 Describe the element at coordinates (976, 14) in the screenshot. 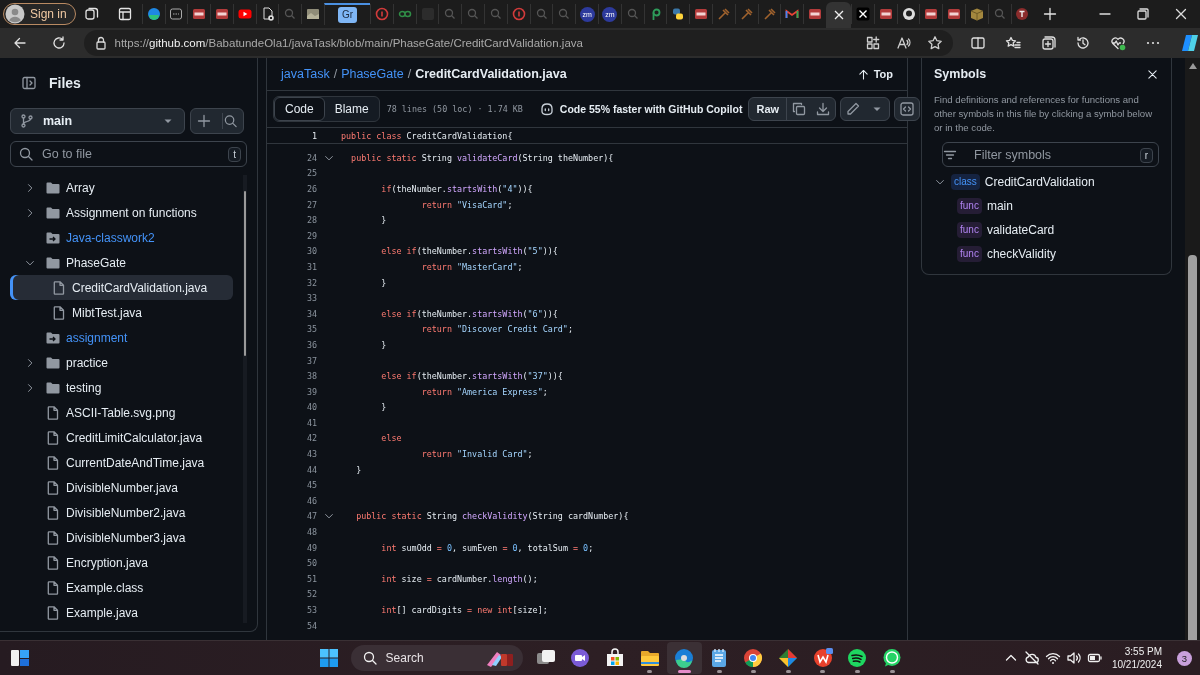

I see `box-icon` at that location.